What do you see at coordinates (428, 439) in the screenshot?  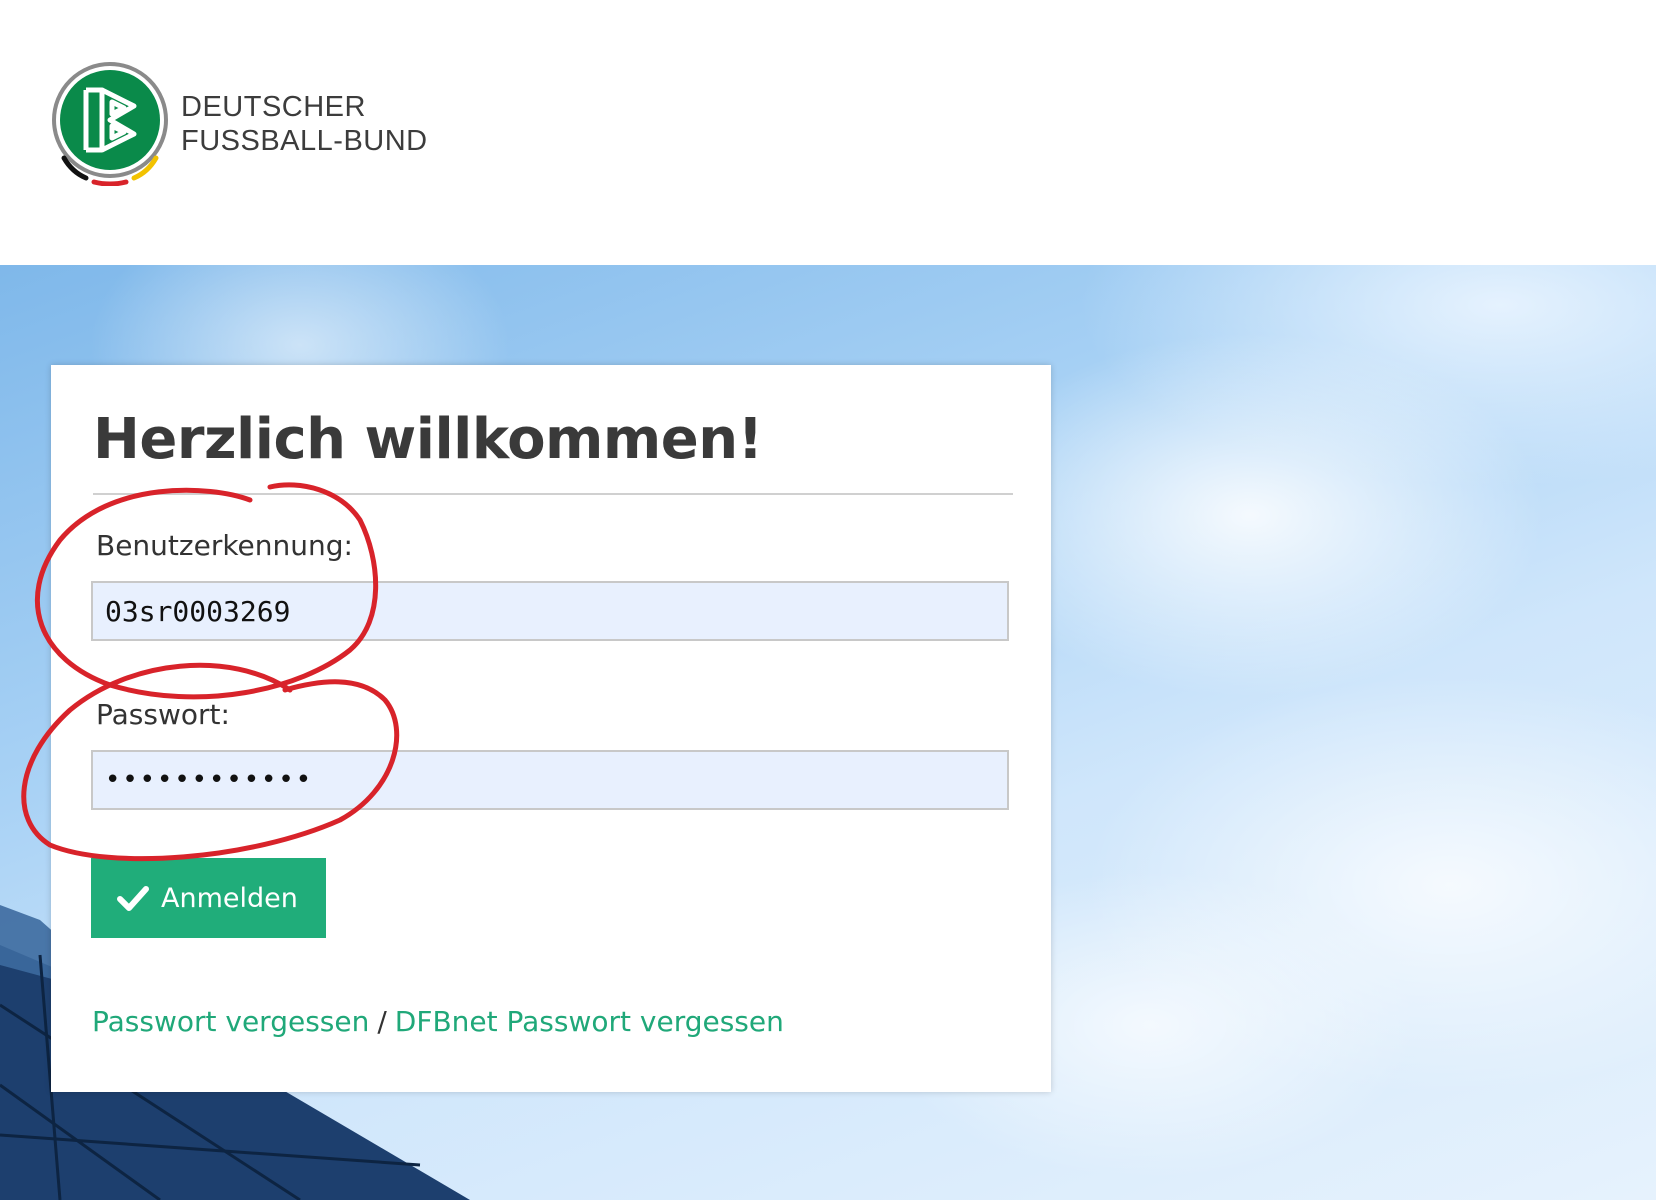 I see `page-title: Herzlich willkommen!` at bounding box center [428, 439].